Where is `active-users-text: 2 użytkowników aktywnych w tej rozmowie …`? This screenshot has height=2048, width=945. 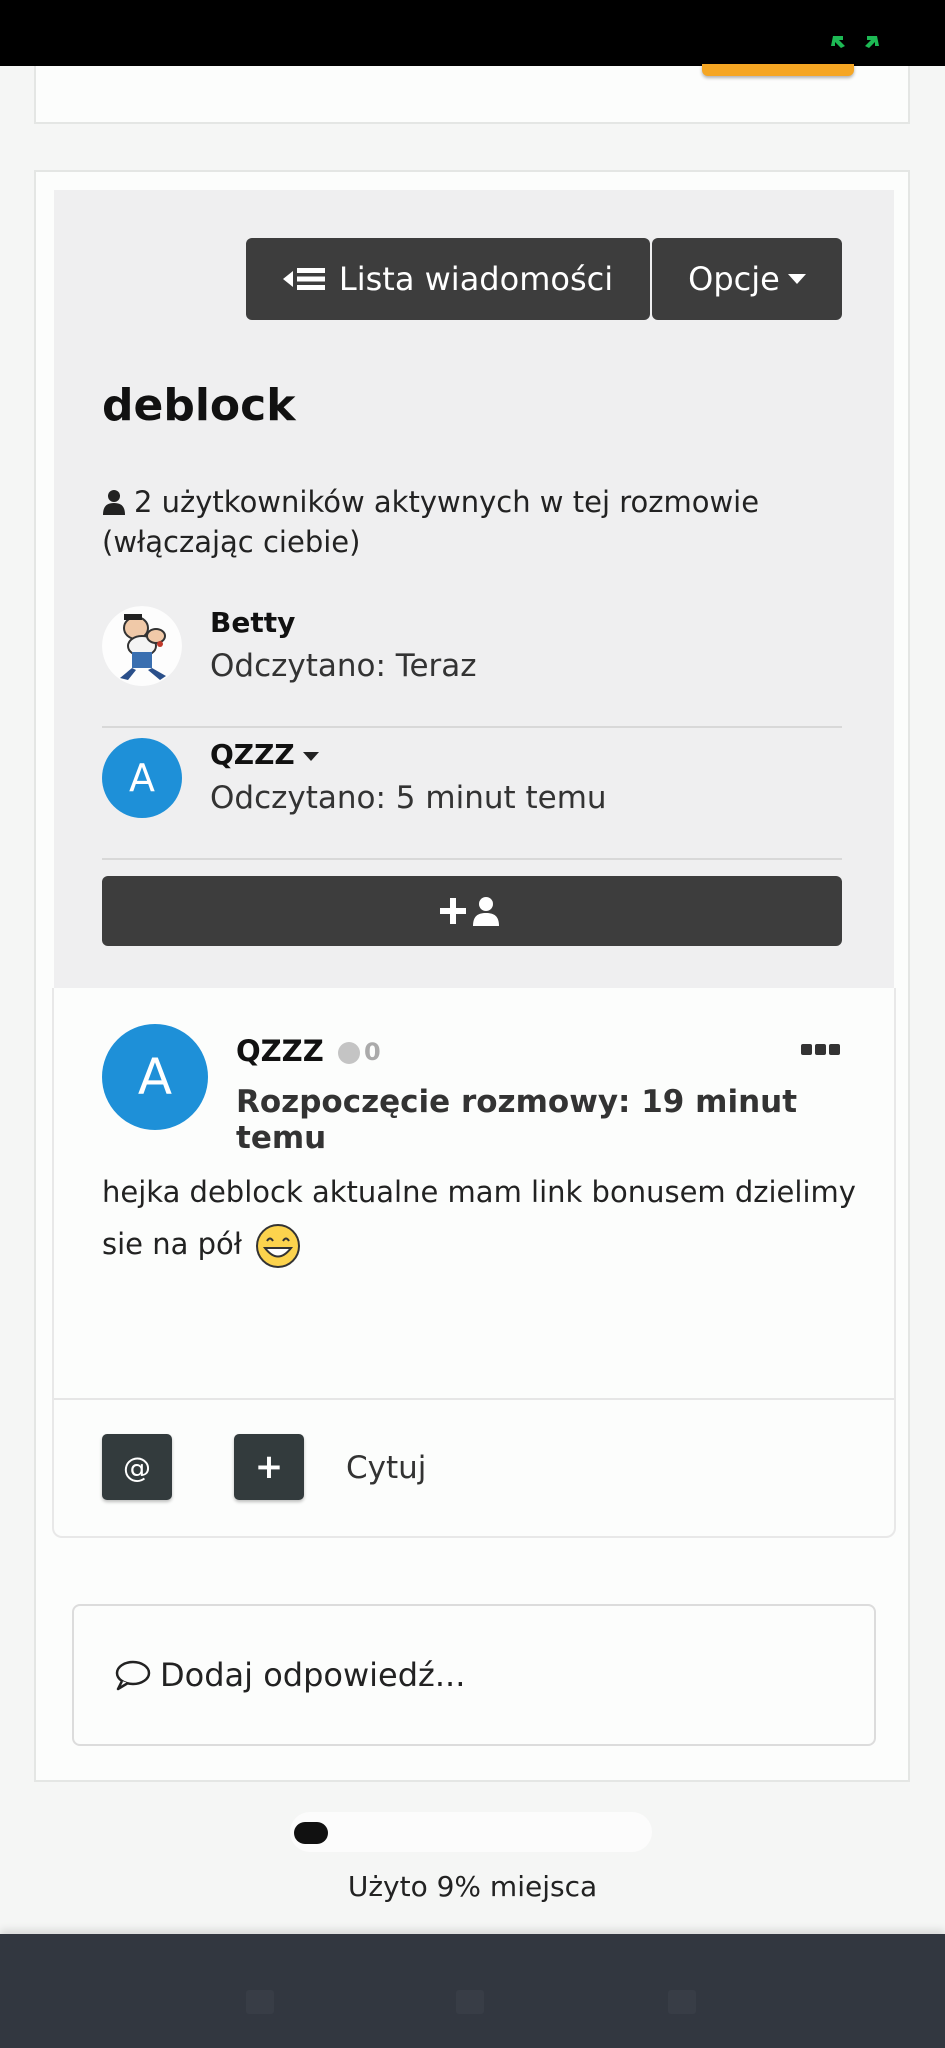
active-users-text: 2 użytkowników aktywnych w tej rozmowie … is located at coordinates (431, 522).